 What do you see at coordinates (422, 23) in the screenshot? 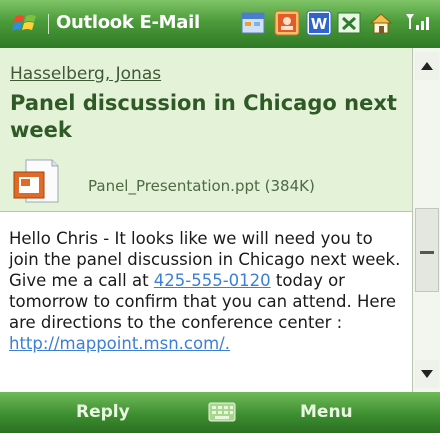
I see `signal-icon` at bounding box center [422, 23].